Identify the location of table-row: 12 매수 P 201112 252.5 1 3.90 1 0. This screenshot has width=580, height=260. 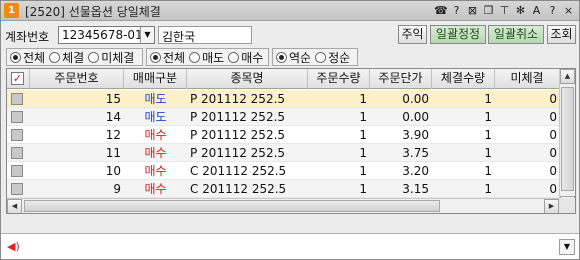
(283, 135).